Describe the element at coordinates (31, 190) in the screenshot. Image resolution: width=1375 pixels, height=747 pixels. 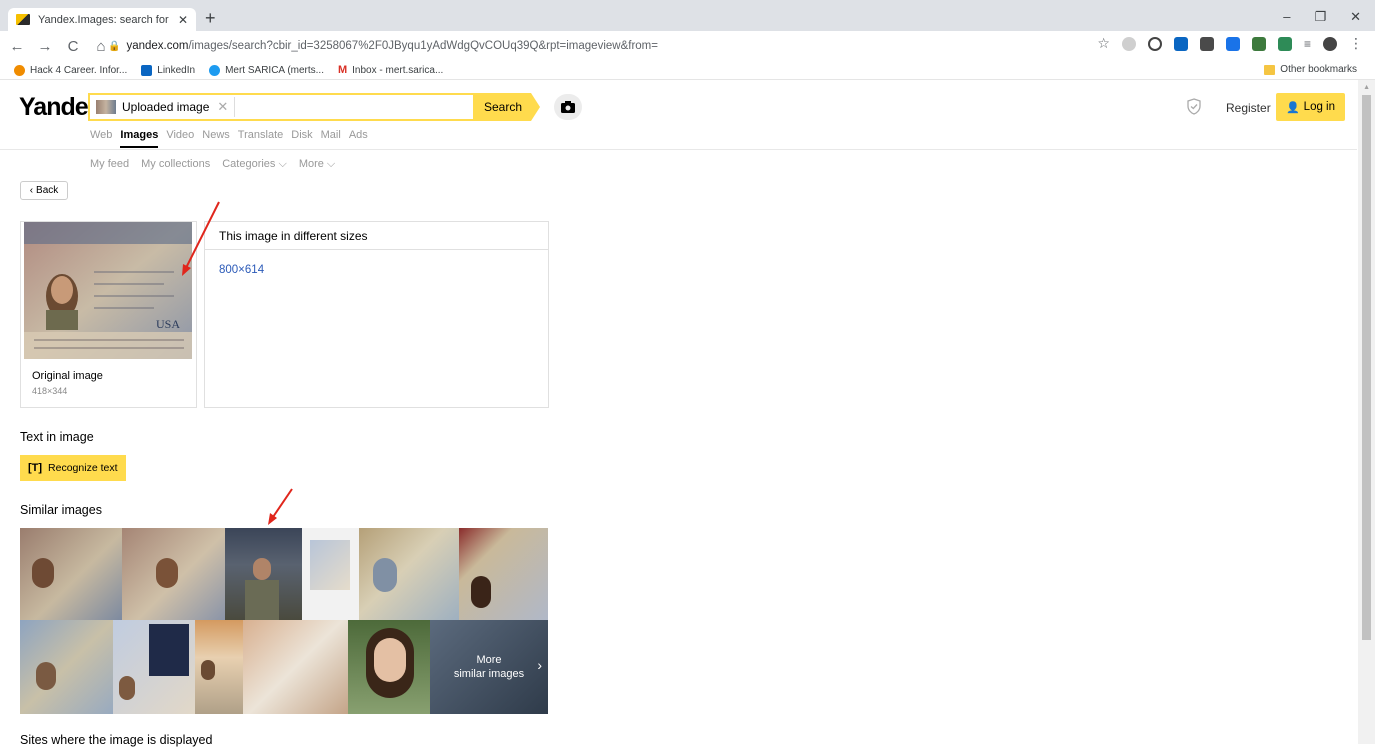
I see `chevron-left-icon: ‹` at that location.